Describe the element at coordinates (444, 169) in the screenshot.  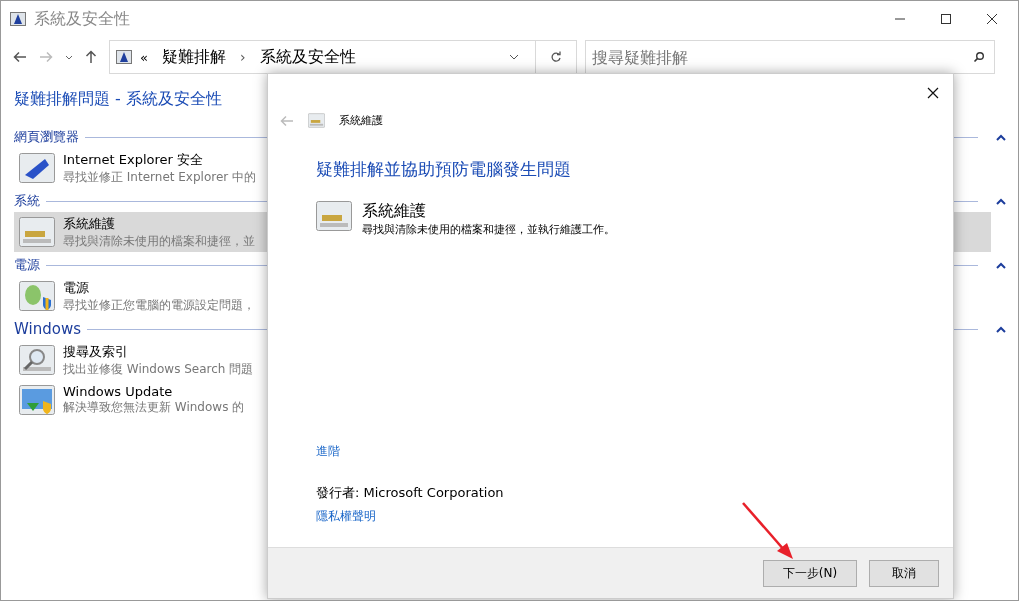
I see `dialog-heading: 疑難排解並協助預防電腦發生問題` at that location.